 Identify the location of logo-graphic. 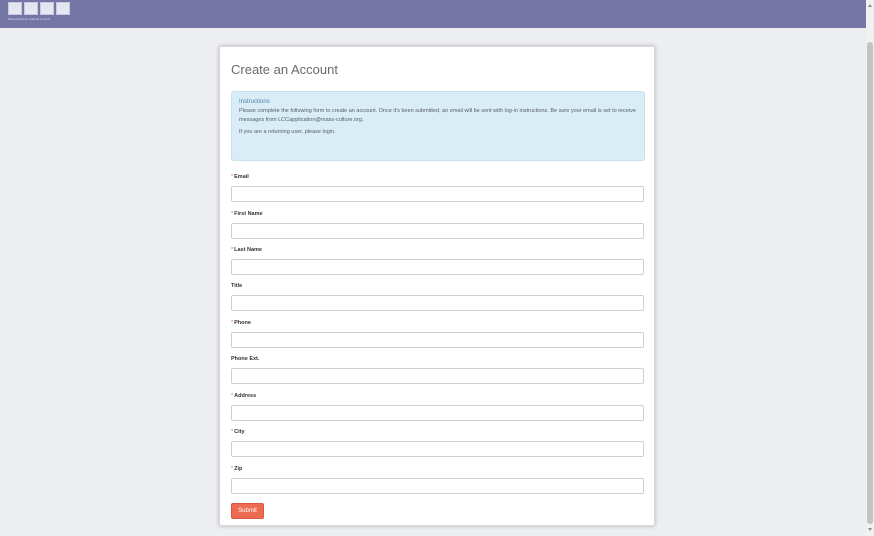
(39, 8).